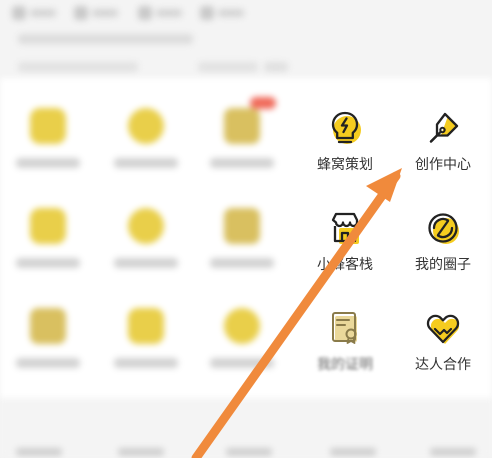  I want to click on circle-slash-icon, so click(443, 228).